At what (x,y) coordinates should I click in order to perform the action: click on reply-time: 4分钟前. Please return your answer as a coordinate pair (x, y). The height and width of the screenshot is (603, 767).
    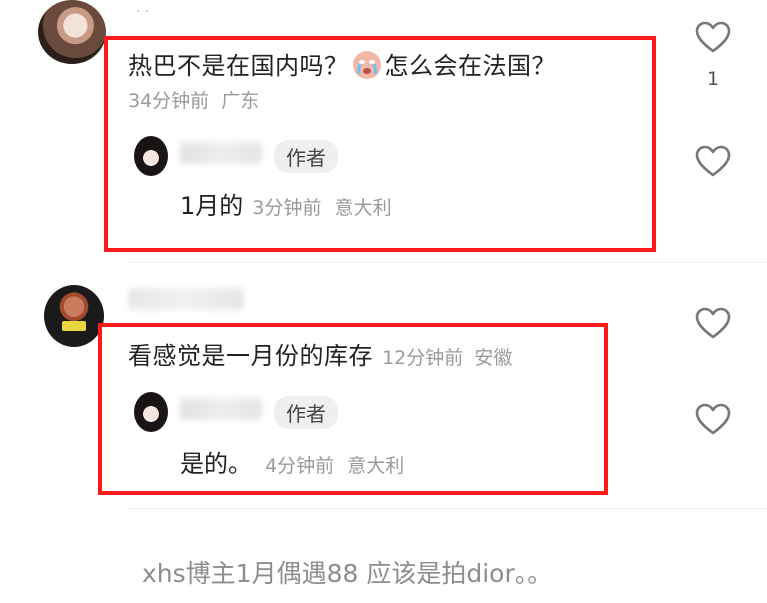
    Looking at the image, I should click on (300, 466).